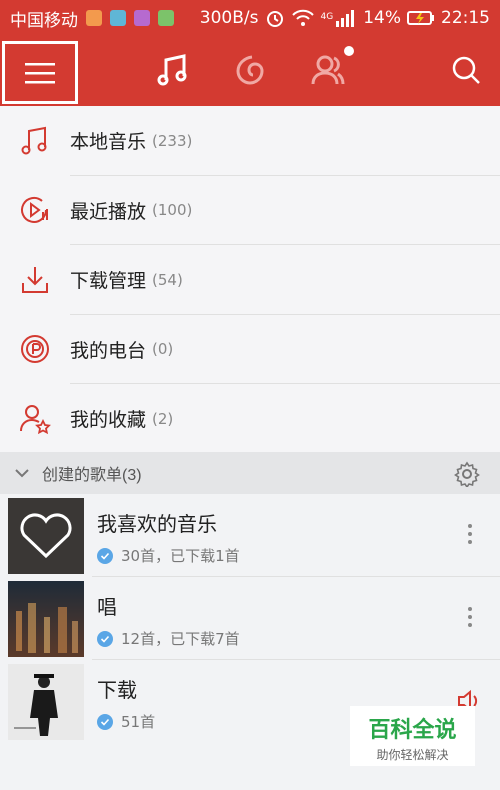 The image size is (500, 790). I want to click on item-count: (2), so click(163, 418).